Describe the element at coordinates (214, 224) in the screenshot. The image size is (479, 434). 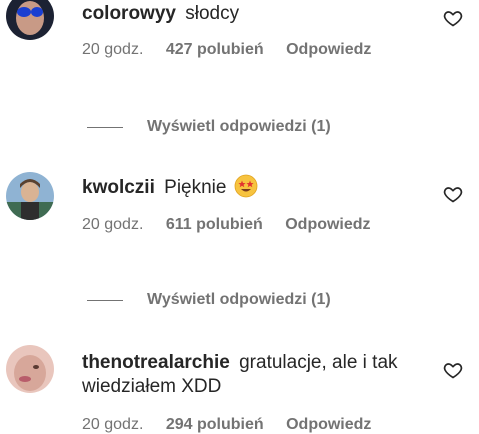
I see `comment-likes: 611 polubień` at that location.